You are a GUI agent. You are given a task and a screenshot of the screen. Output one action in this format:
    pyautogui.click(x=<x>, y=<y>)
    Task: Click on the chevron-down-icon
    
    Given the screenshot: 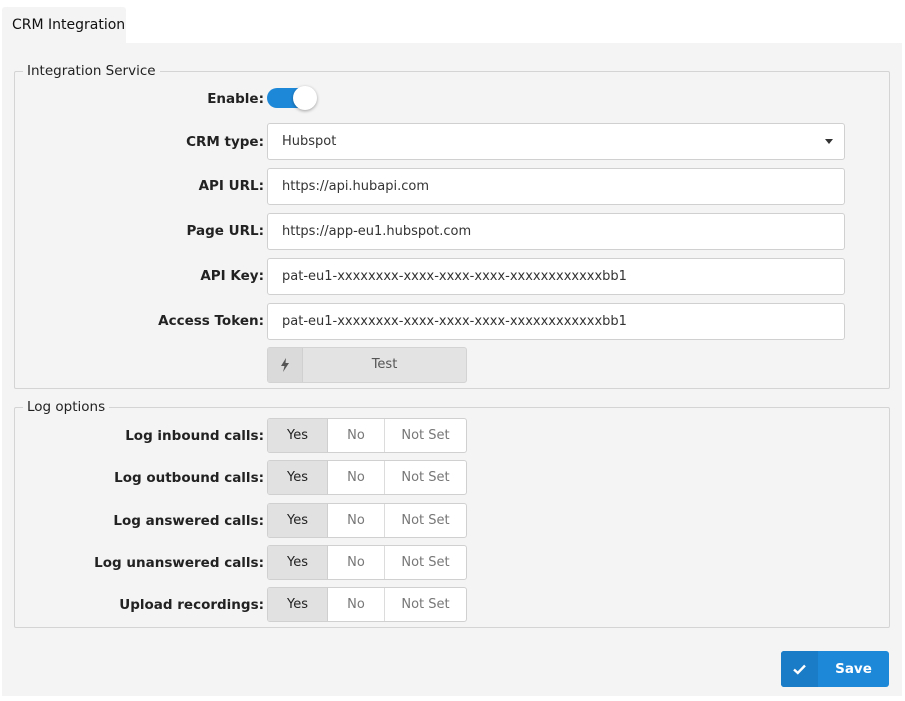 What is the action you would take?
    pyautogui.click(x=829, y=141)
    